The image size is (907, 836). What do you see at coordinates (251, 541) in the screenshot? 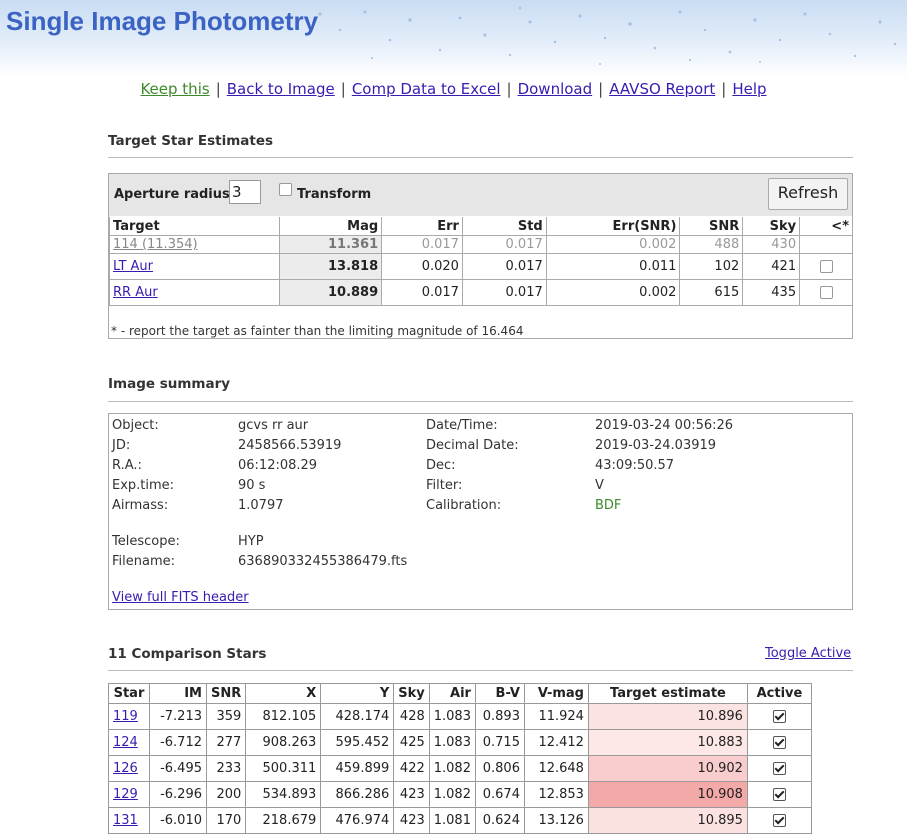
I see `telescope-value: HYP` at bounding box center [251, 541].